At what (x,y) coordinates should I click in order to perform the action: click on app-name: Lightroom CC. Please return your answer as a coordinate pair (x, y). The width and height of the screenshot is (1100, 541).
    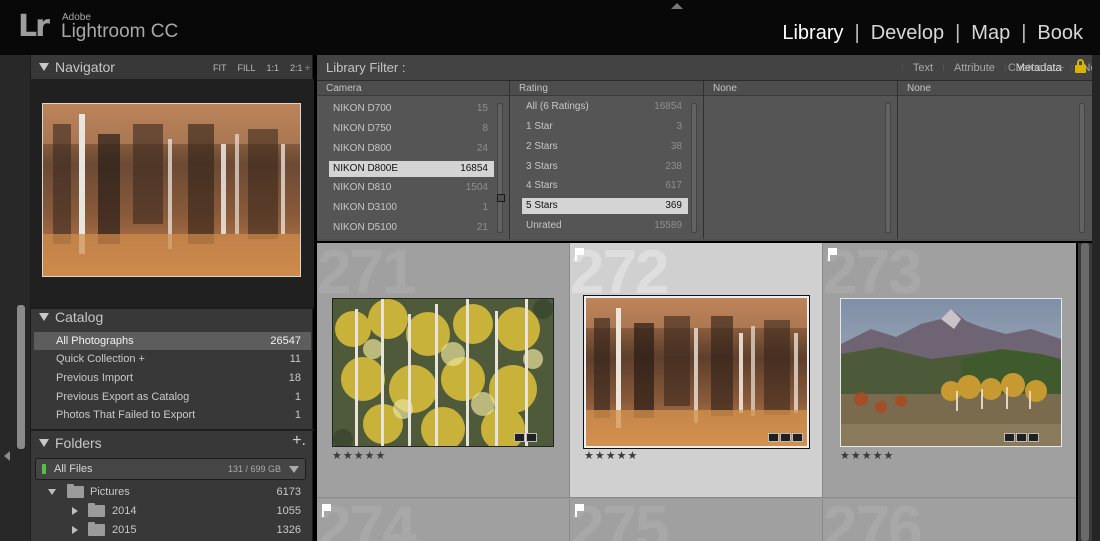
    Looking at the image, I should click on (120, 31).